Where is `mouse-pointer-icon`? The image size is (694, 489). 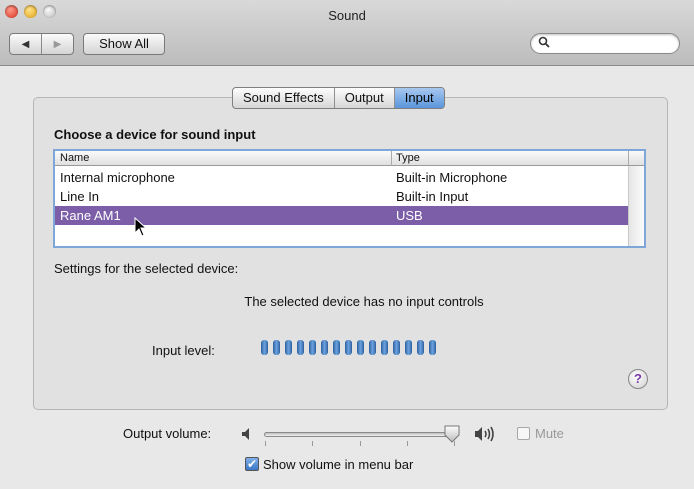 mouse-pointer-icon is located at coordinates (141, 227).